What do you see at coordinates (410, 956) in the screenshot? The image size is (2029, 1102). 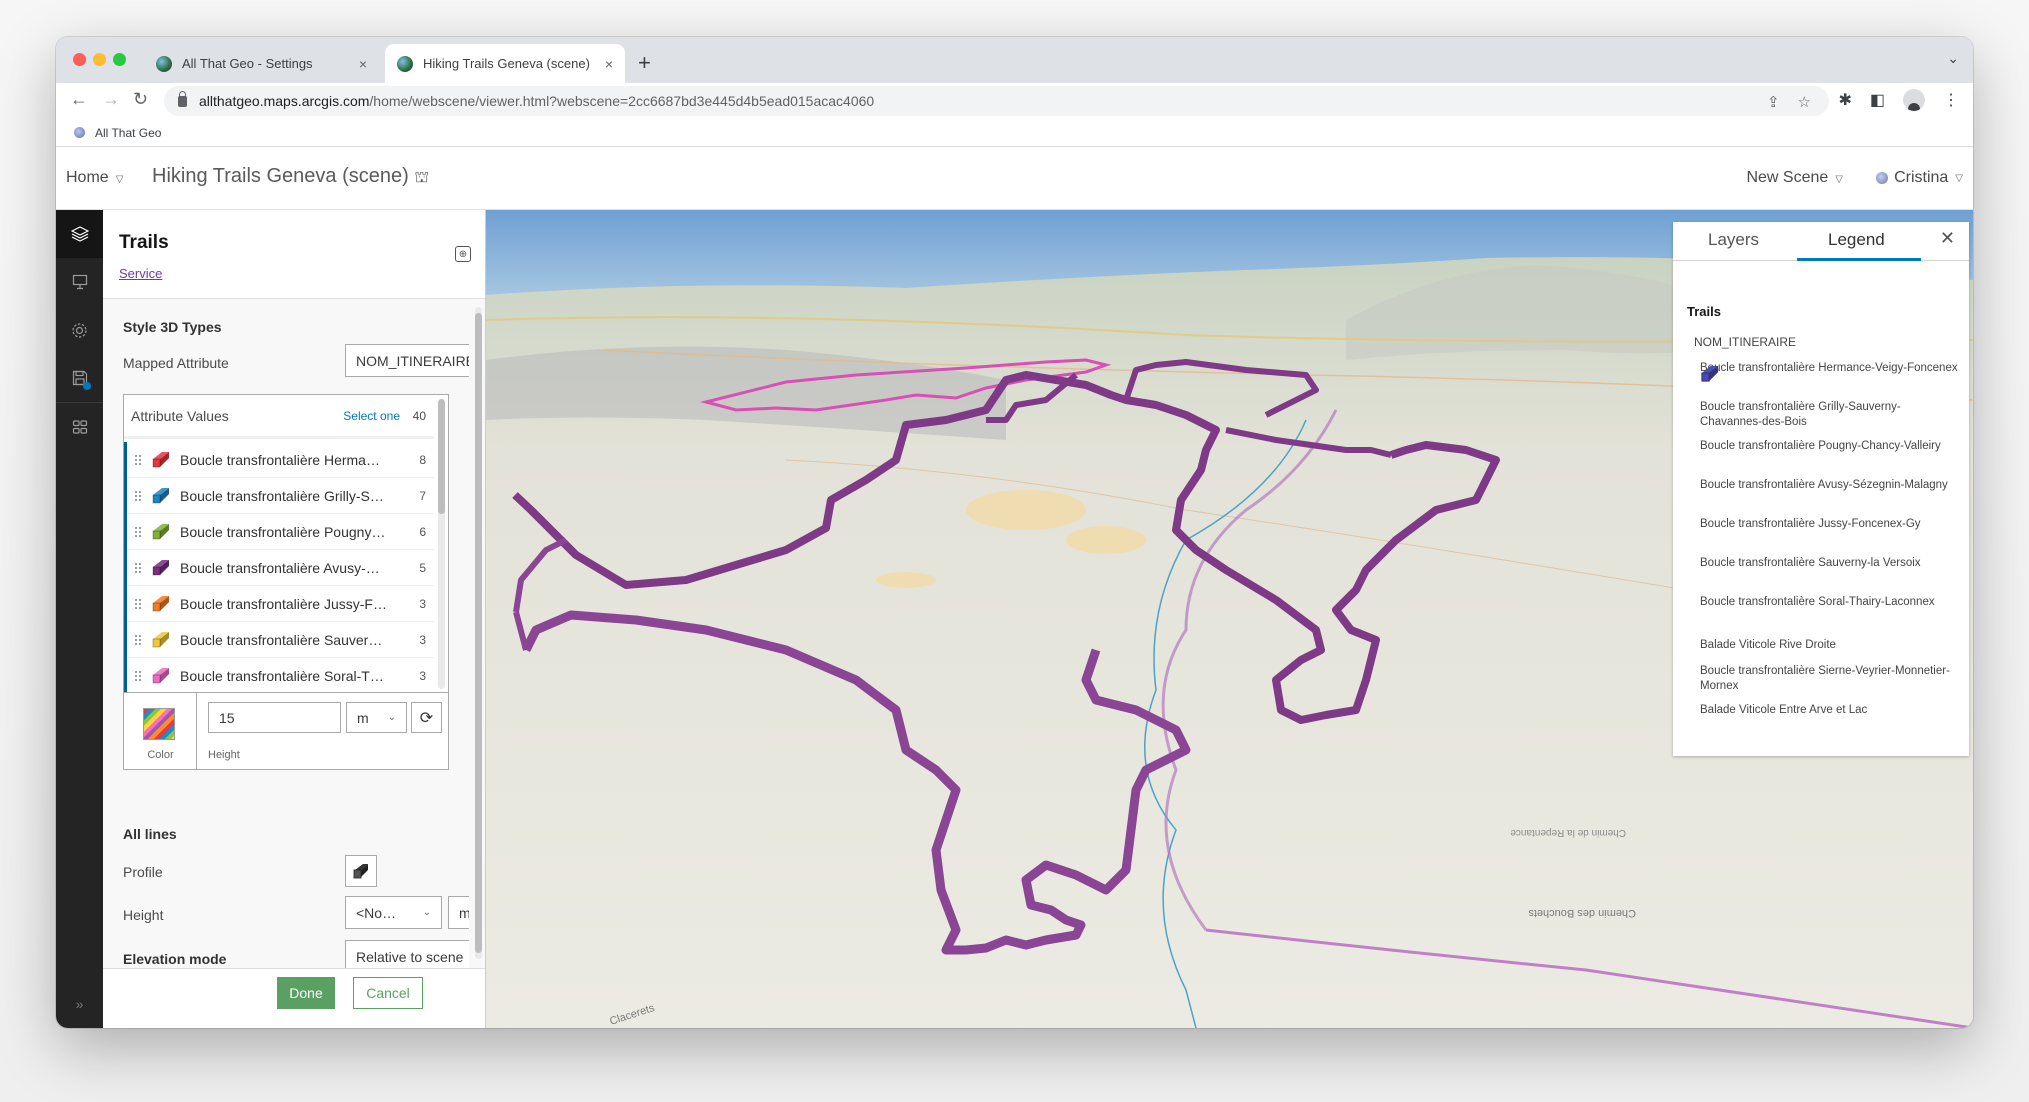 I see `elevation-mode-value: Relative to scene` at bounding box center [410, 956].